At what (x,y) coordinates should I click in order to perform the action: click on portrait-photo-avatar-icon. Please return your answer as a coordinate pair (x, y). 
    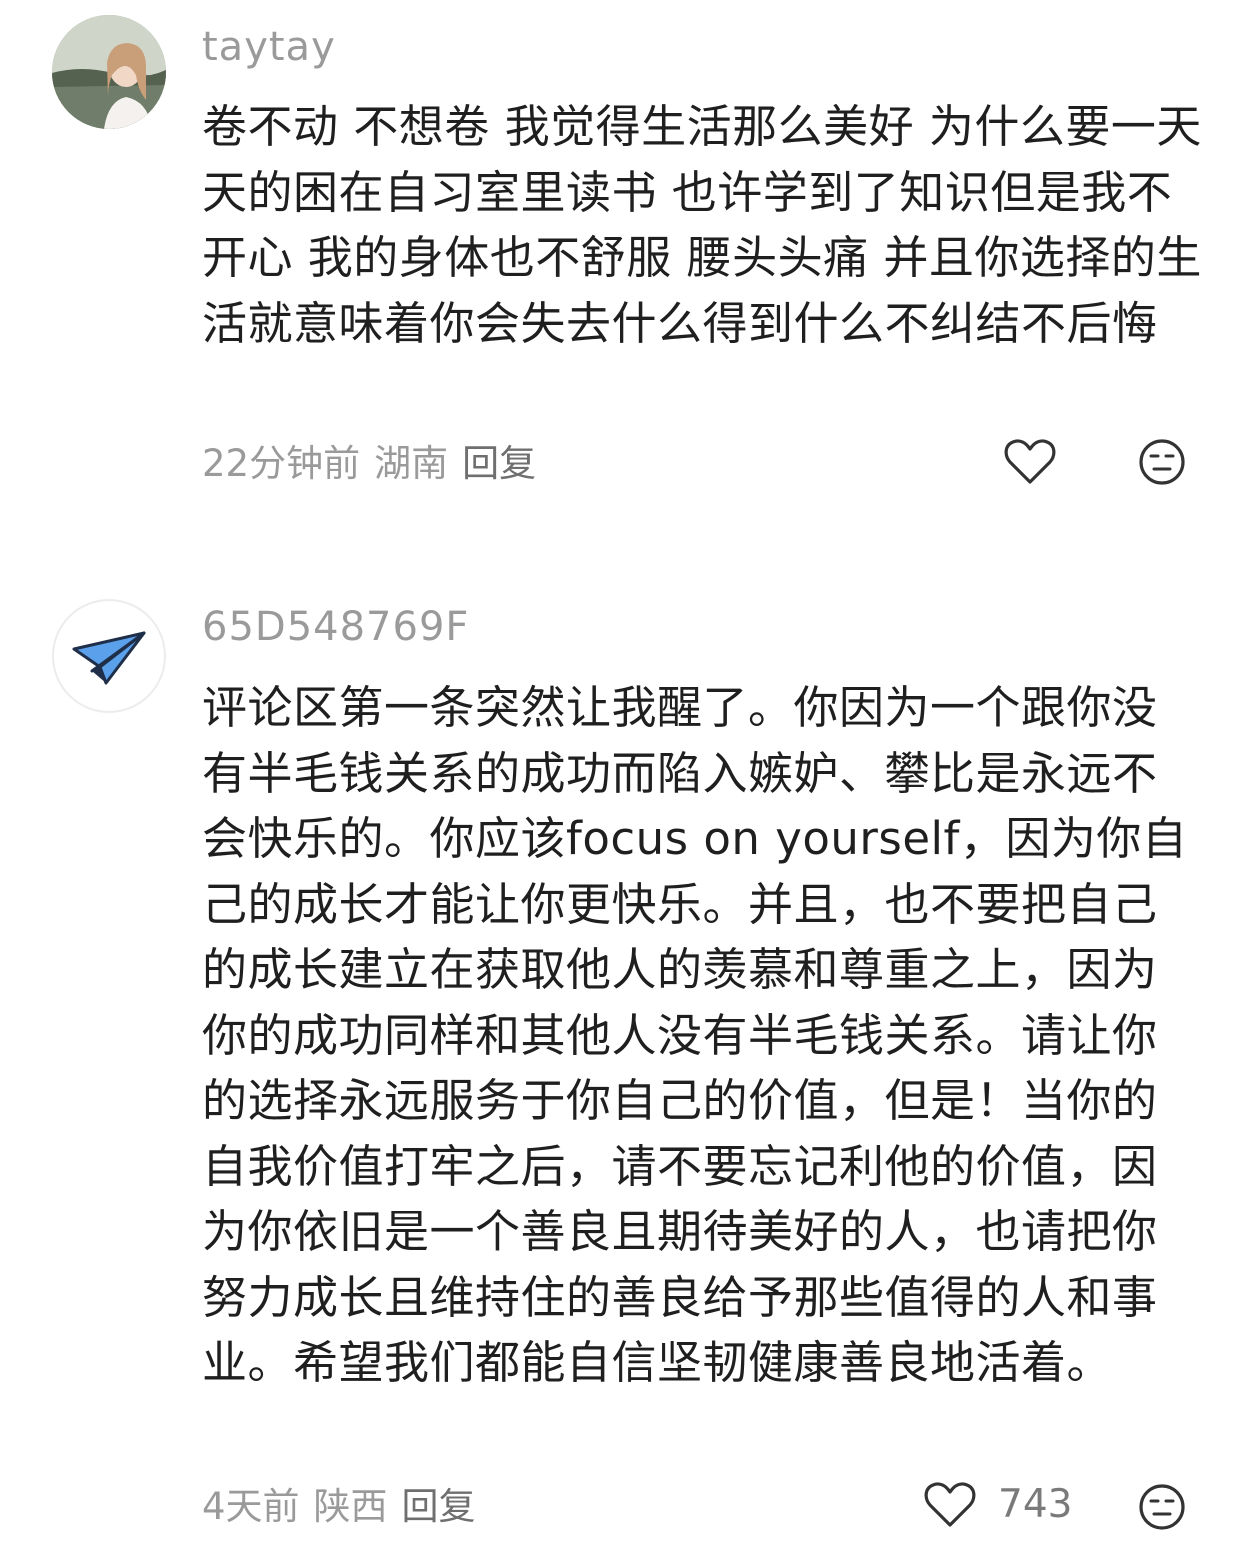
    Looking at the image, I should click on (109, 72).